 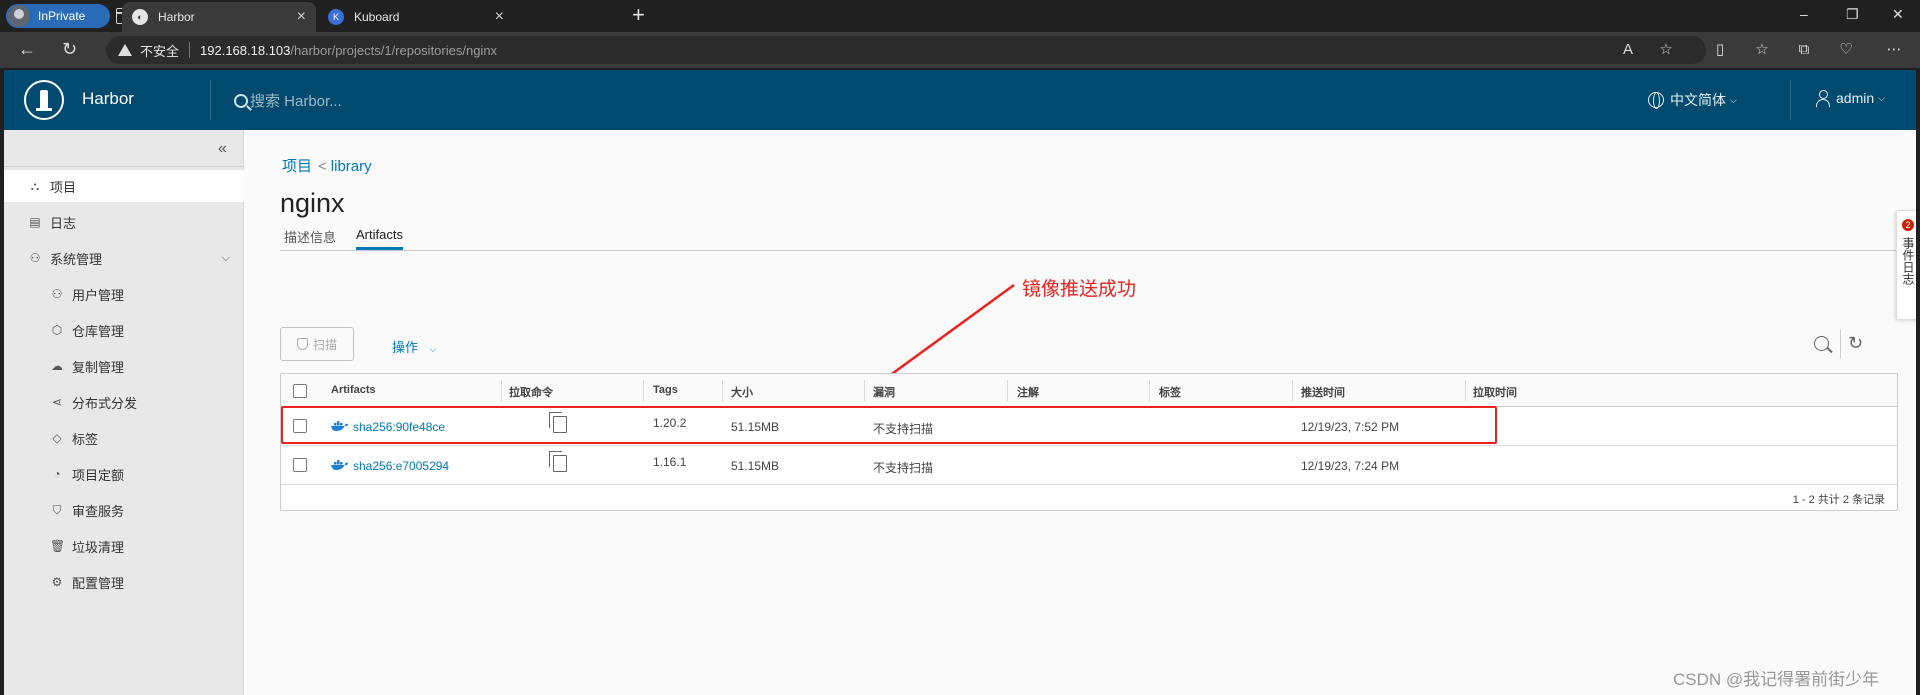 I want to click on column-header: Artifacts, so click(x=353, y=390).